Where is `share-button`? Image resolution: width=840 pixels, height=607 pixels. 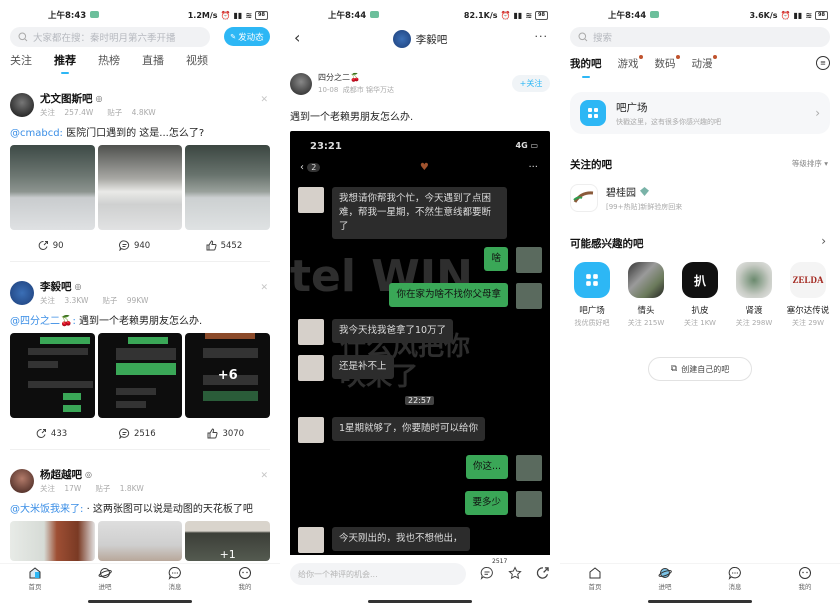
share-button is located at coordinates (543, 574).